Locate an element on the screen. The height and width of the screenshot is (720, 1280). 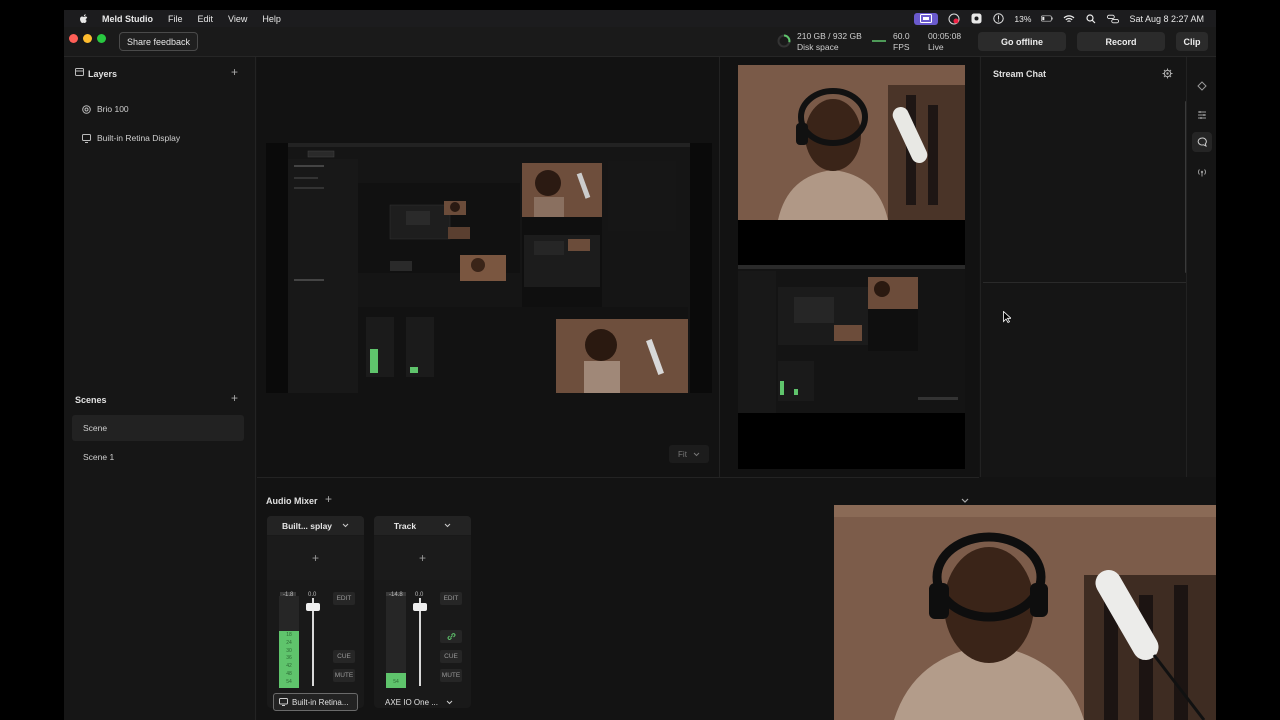
layers-title: Layers is located at coordinates (103, 74).